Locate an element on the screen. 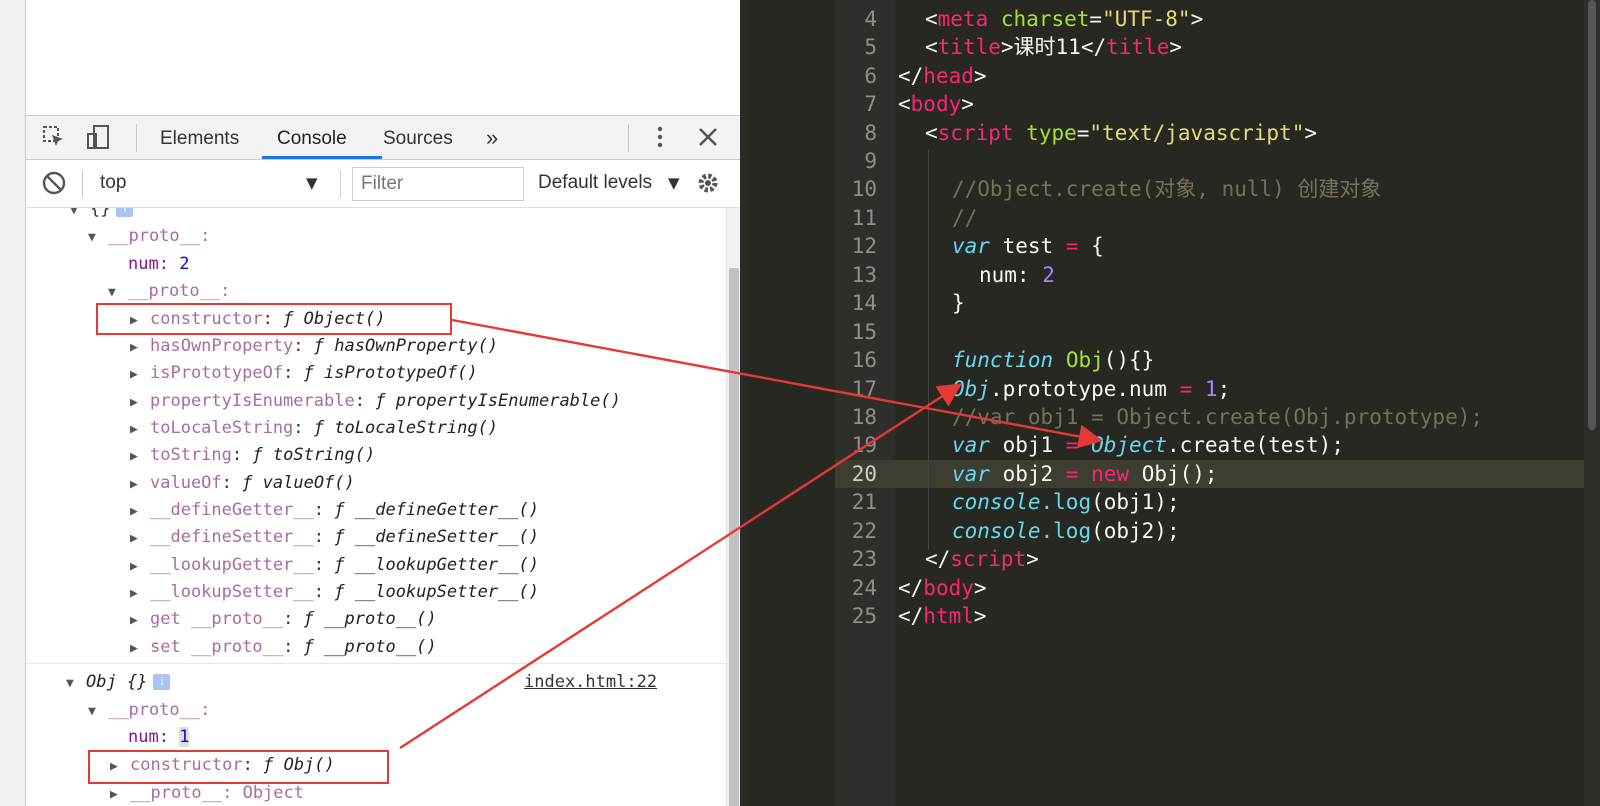 The height and width of the screenshot is (806, 1600). line-number: 9 is located at coordinates (870, 161).